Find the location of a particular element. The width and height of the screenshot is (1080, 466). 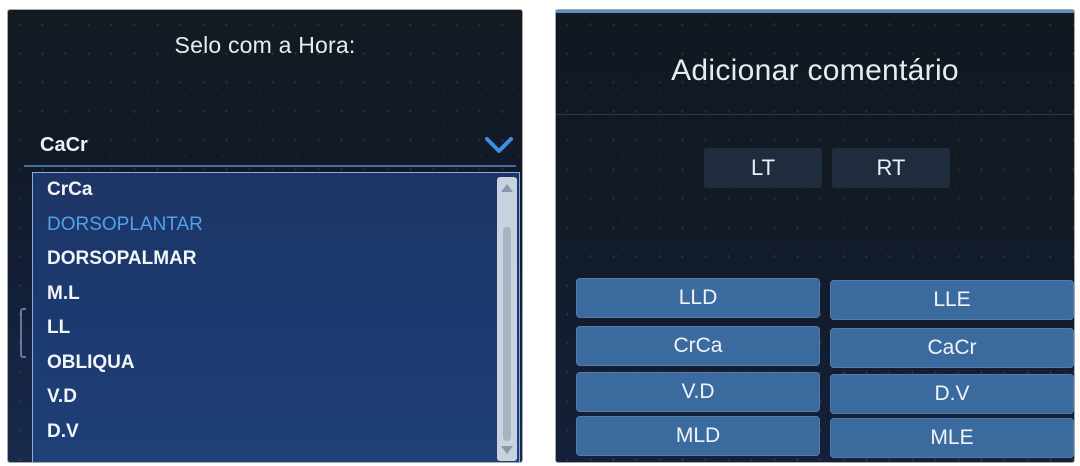

dv-button: D.V is located at coordinates (952, 394).